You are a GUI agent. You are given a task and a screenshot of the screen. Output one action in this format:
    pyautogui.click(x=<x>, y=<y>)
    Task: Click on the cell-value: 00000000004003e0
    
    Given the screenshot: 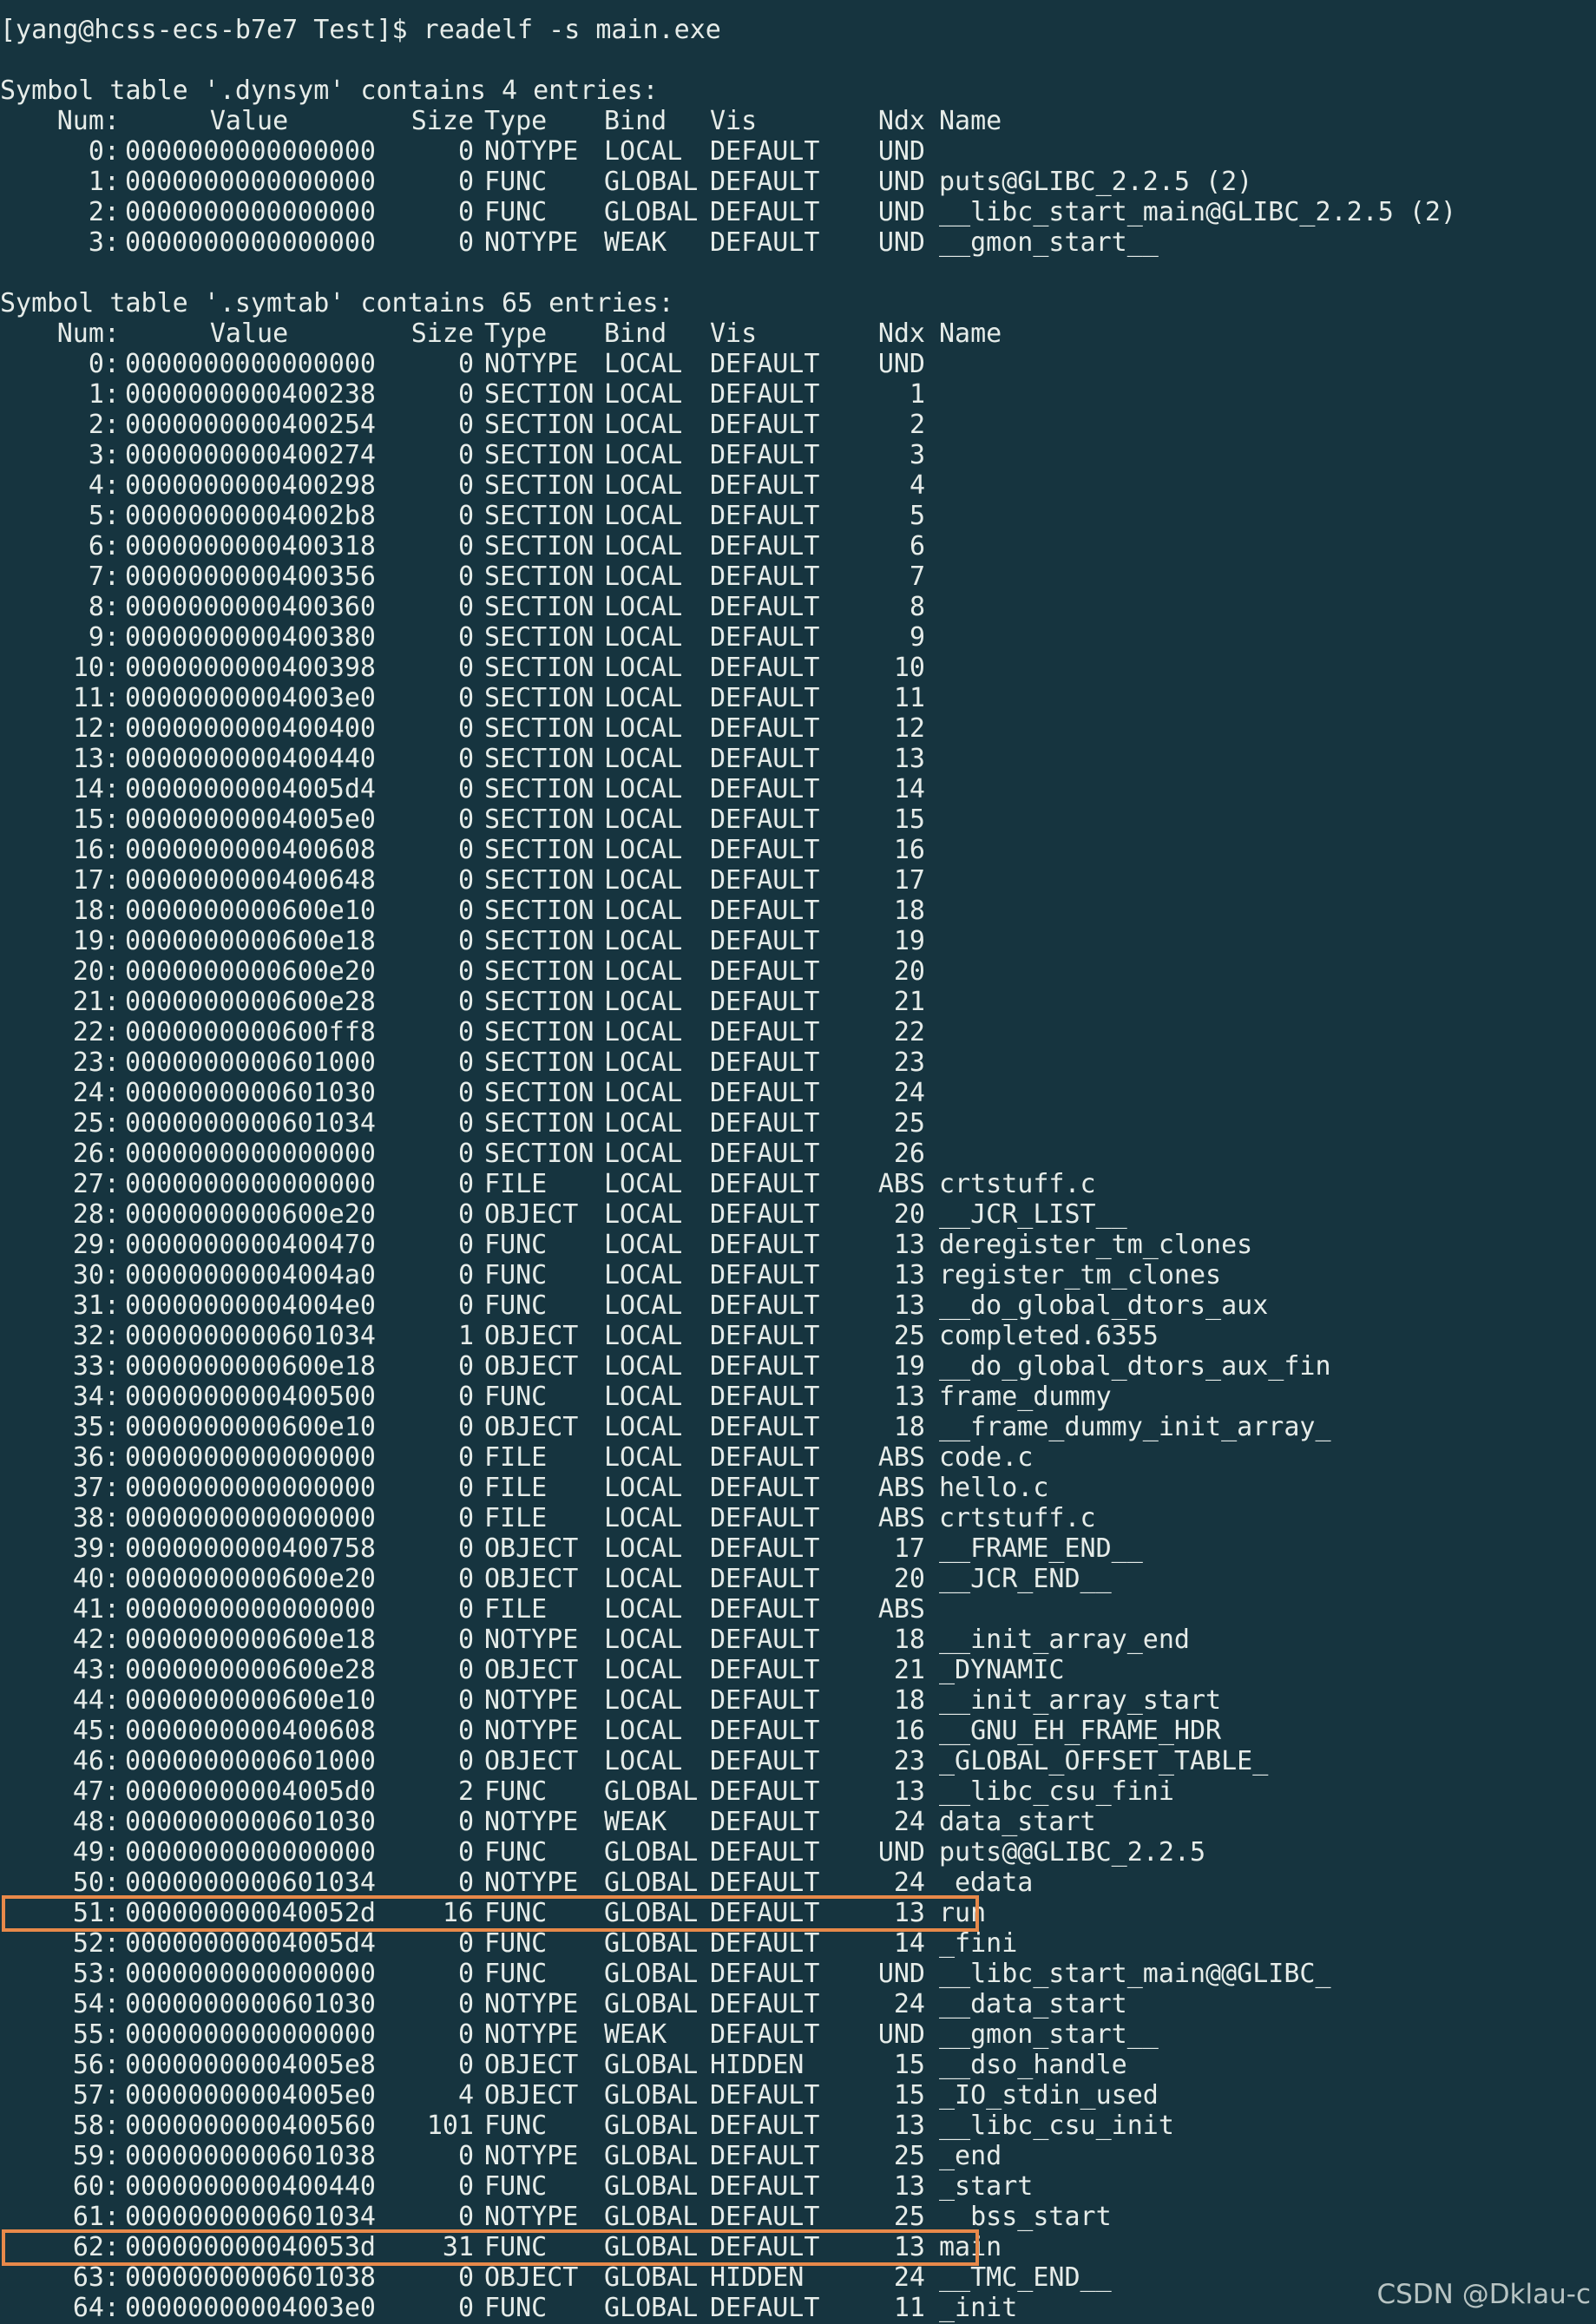 What is the action you would take?
    pyautogui.click(x=251, y=2308)
    